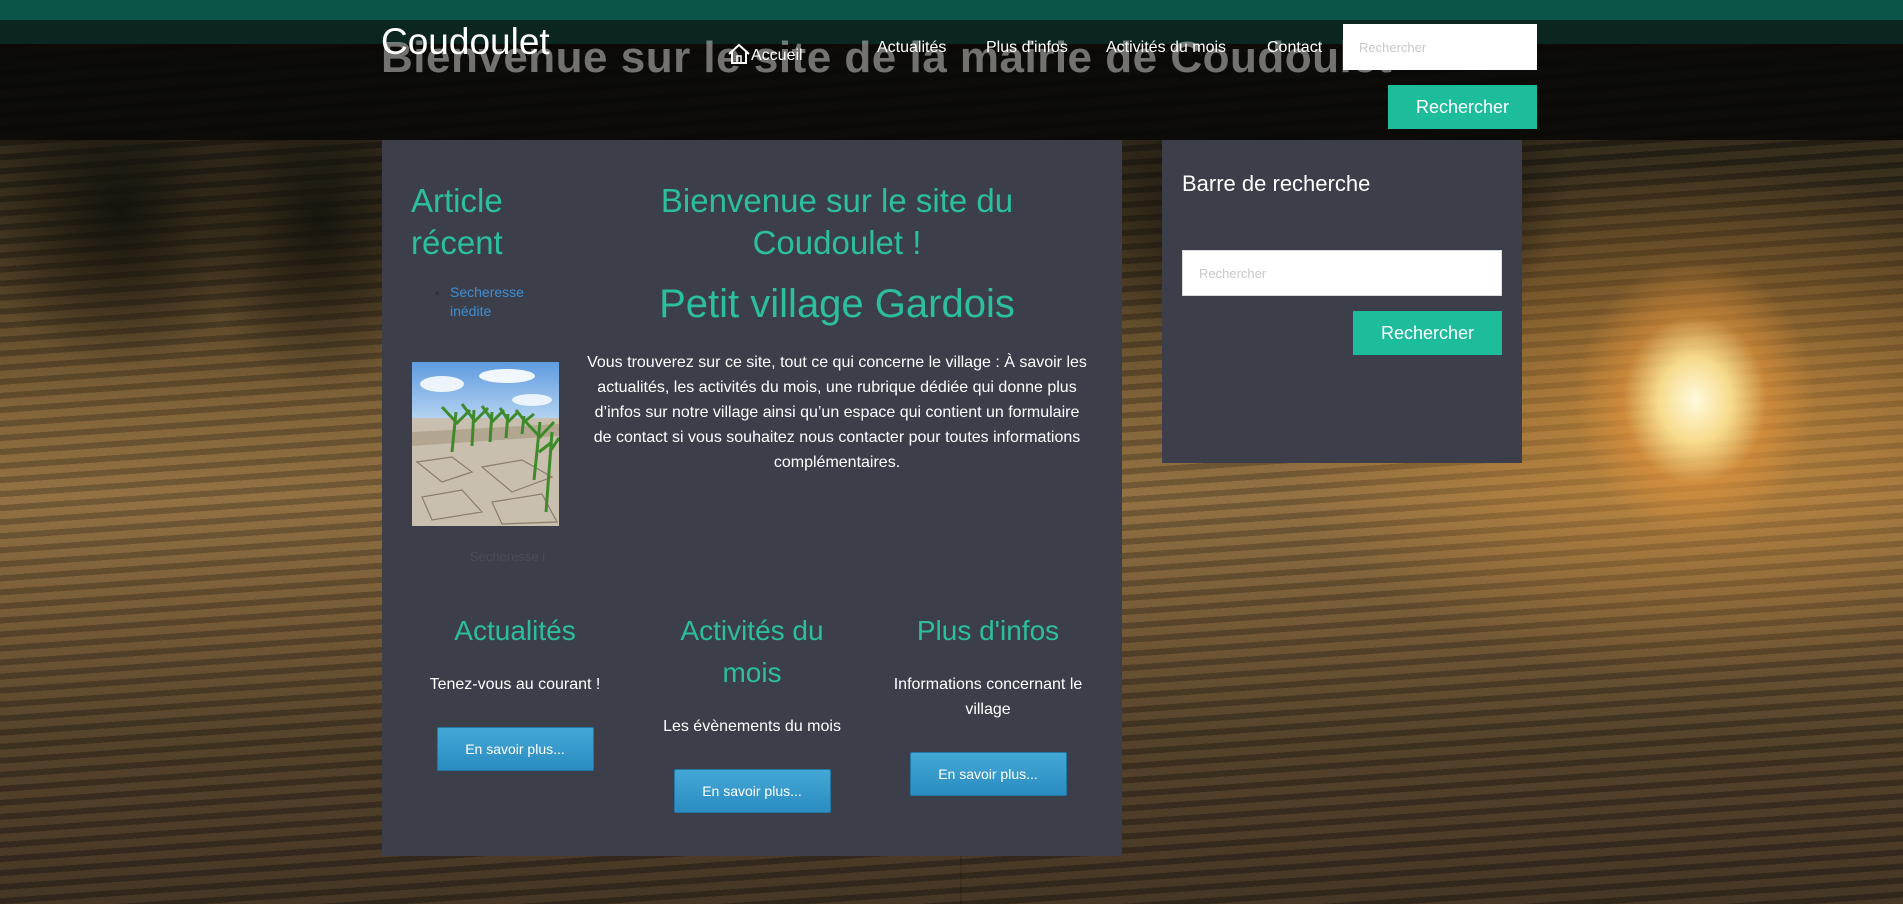 The height and width of the screenshot is (904, 1903). I want to click on feature-title: Plus d'infos, so click(988, 630).